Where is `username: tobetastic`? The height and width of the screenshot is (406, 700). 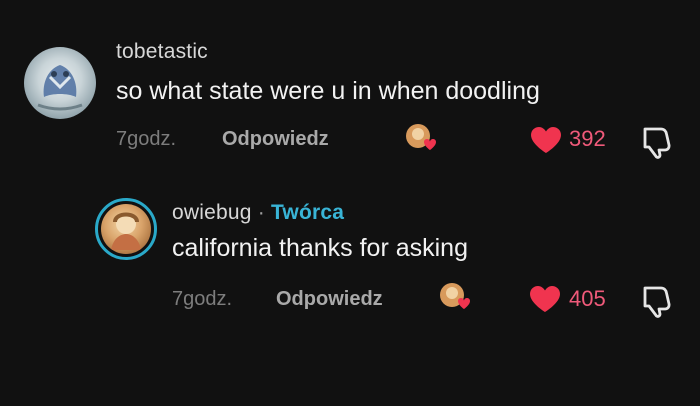
username: tobetastic is located at coordinates (162, 52).